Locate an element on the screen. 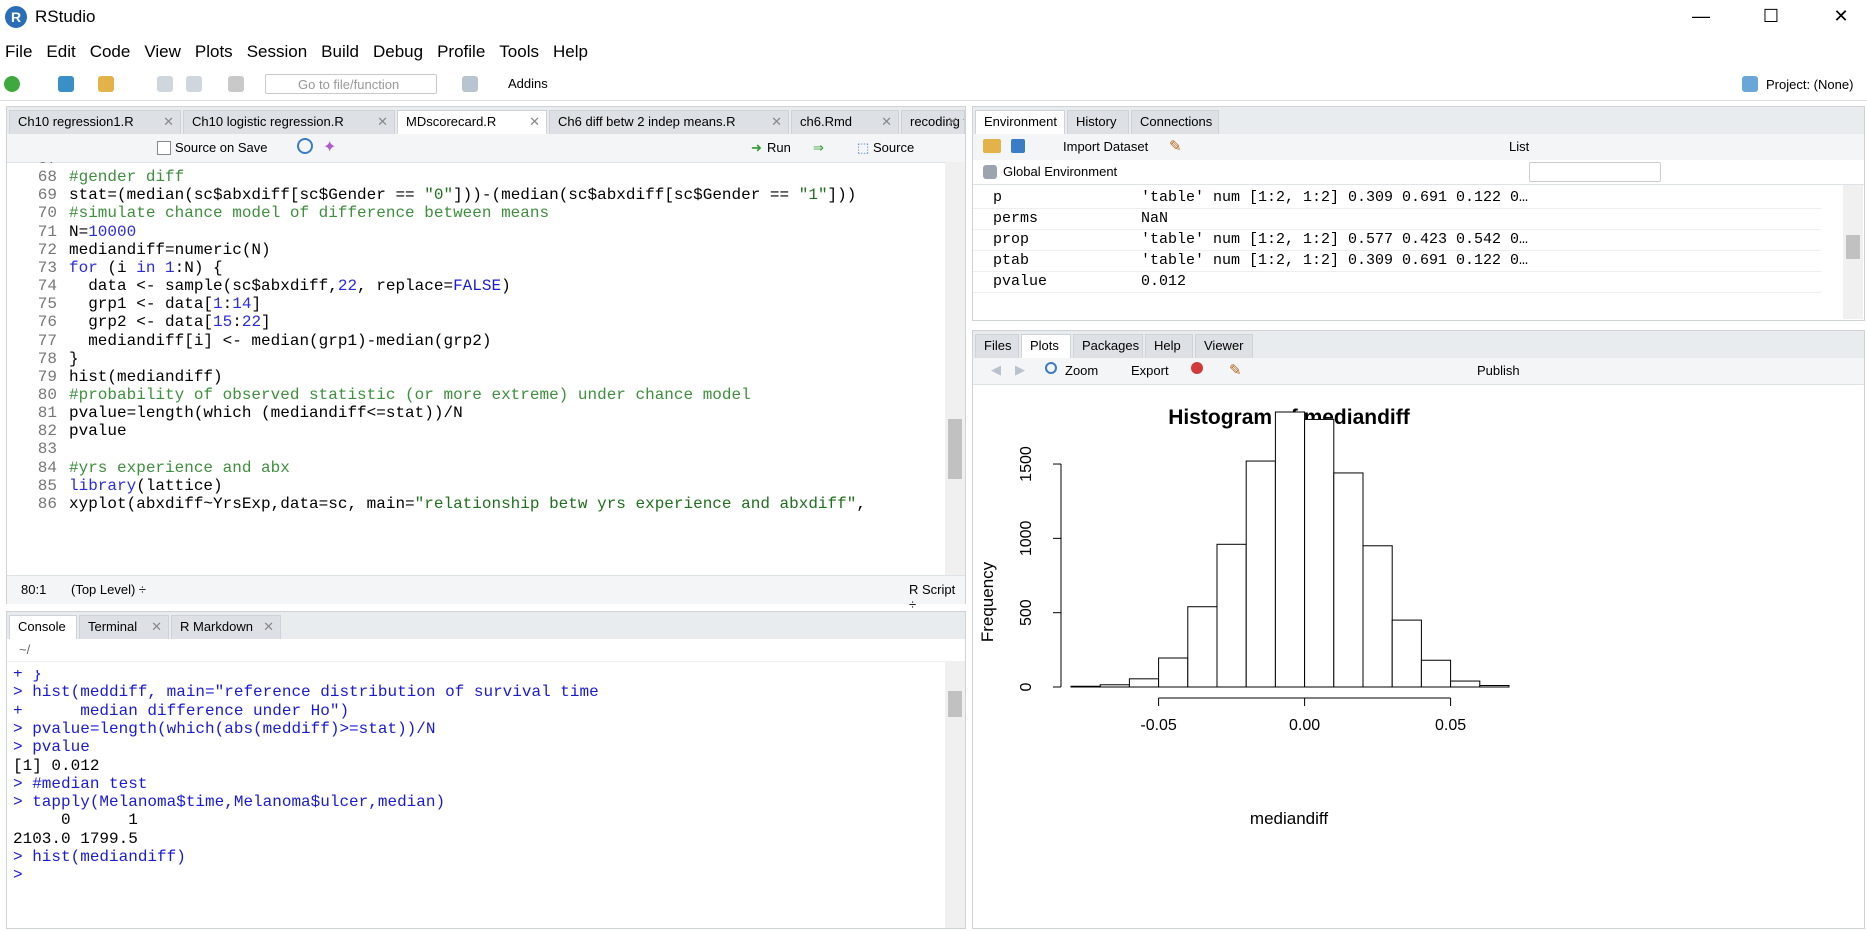  save-icon is located at coordinates (165, 84).